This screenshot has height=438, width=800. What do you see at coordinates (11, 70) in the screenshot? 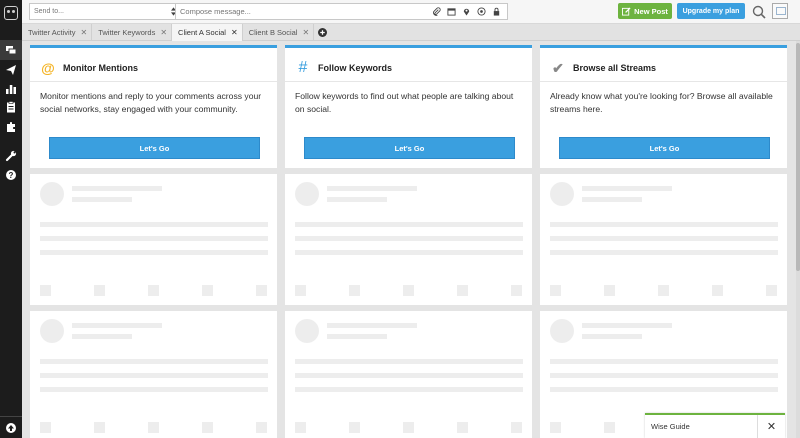
I see `publisher-icon` at bounding box center [11, 70].